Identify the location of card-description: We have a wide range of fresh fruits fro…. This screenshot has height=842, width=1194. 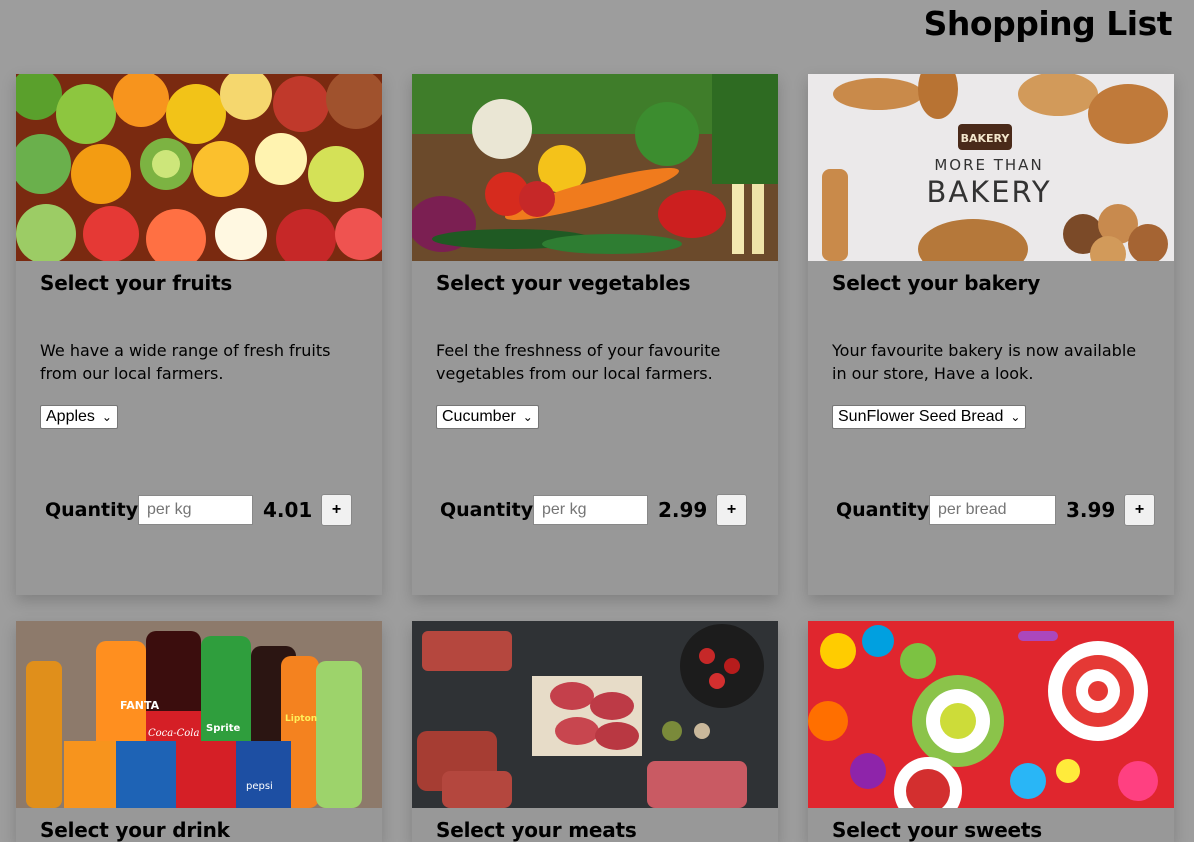
(185, 362).